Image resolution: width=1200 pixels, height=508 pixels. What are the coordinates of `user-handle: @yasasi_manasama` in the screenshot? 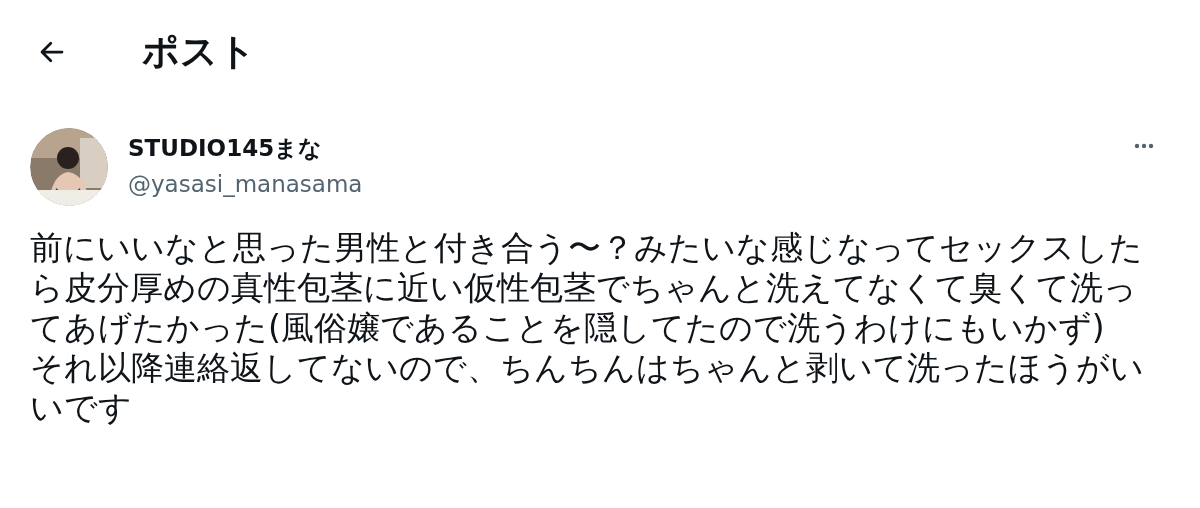 It's located at (245, 184).